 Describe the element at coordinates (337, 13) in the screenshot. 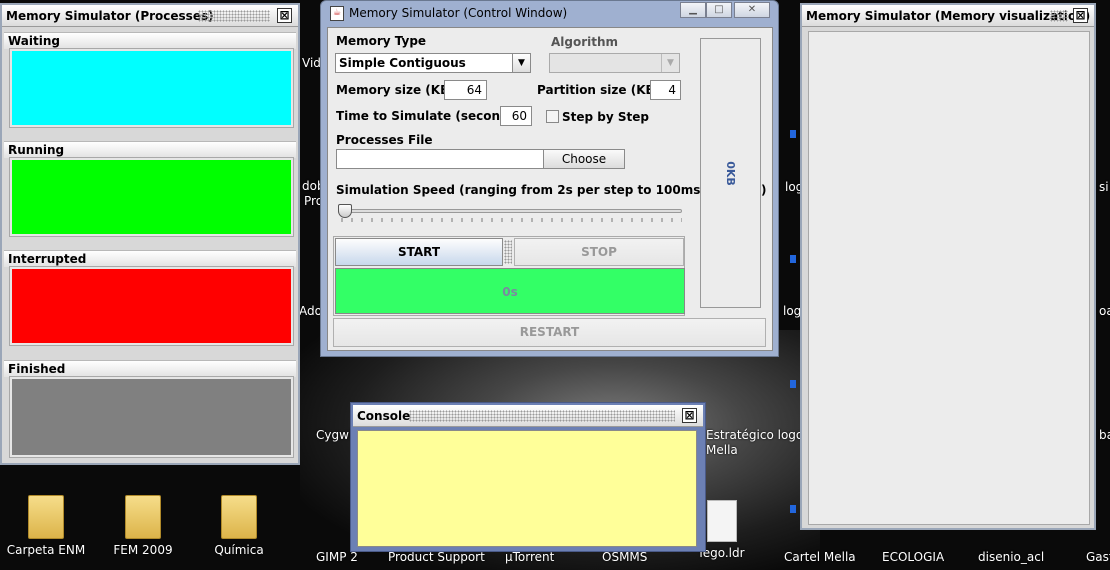

I see `java-icon: ☕` at that location.